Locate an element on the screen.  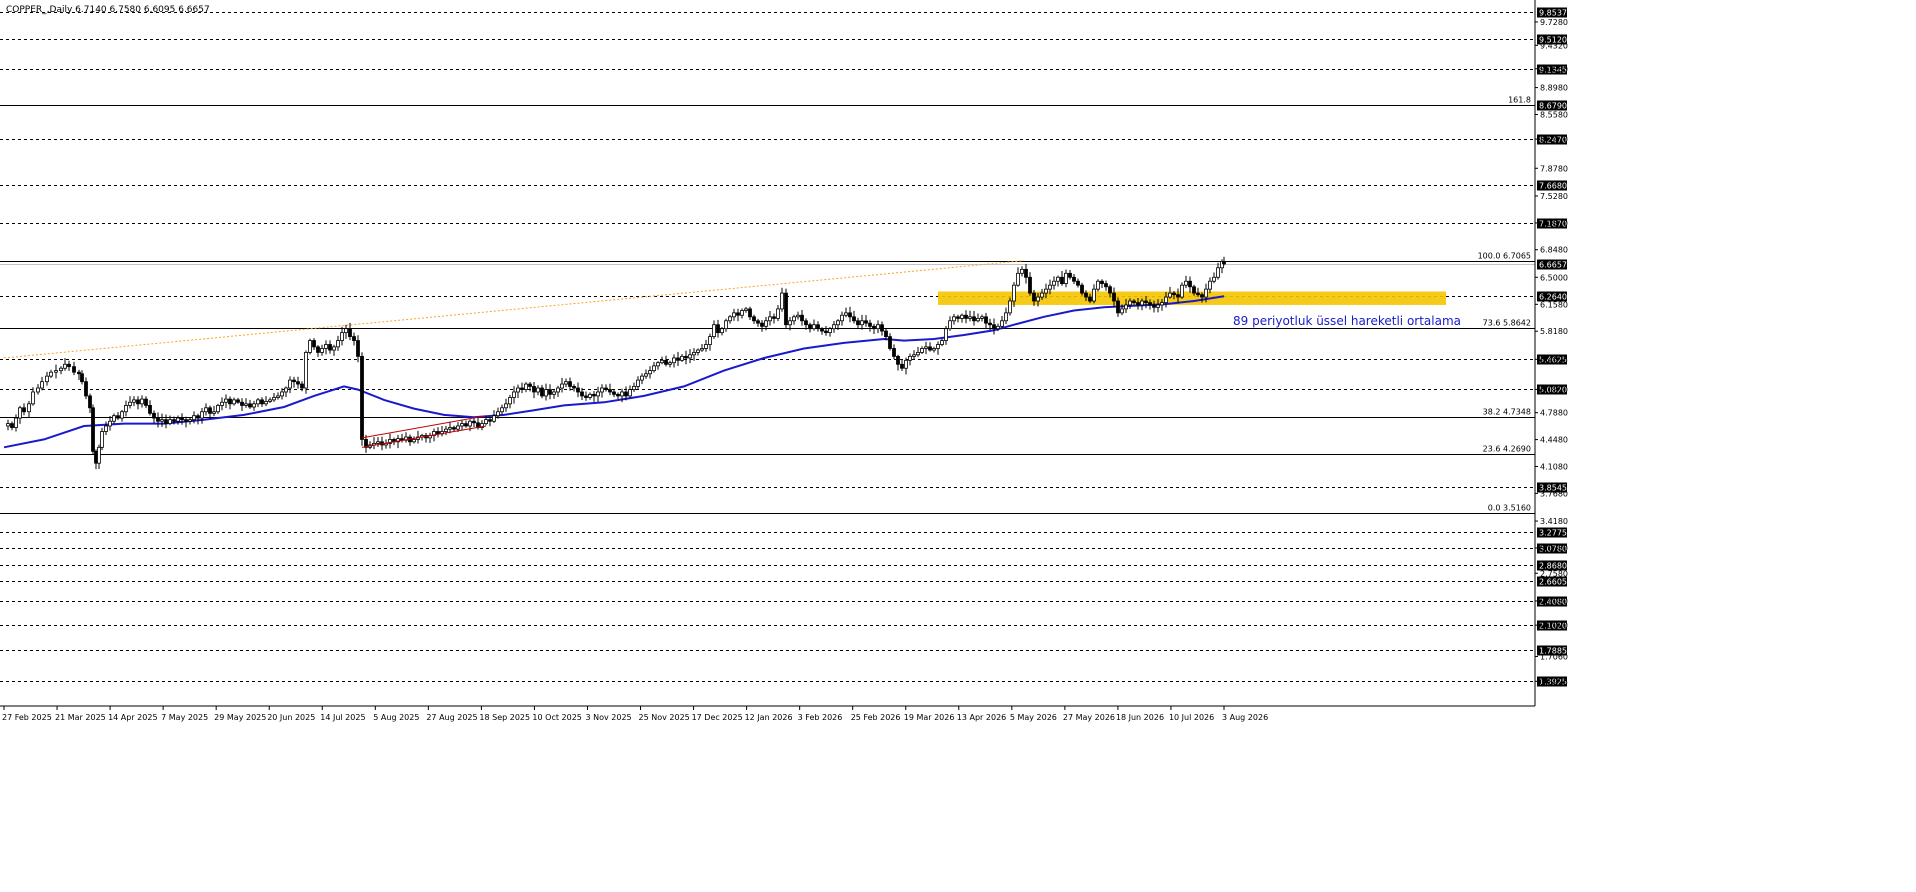
time-tick-label-19: 5 May 2026 is located at coordinates (1033, 717).